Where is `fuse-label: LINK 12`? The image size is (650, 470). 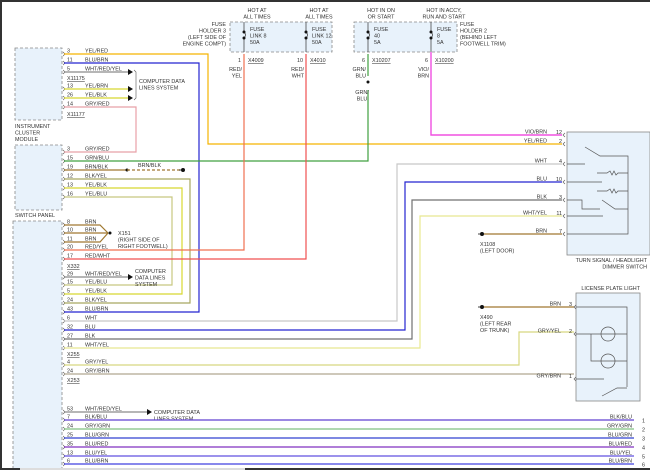
fuse-label: LINK 12 is located at coordinates (321, 37).